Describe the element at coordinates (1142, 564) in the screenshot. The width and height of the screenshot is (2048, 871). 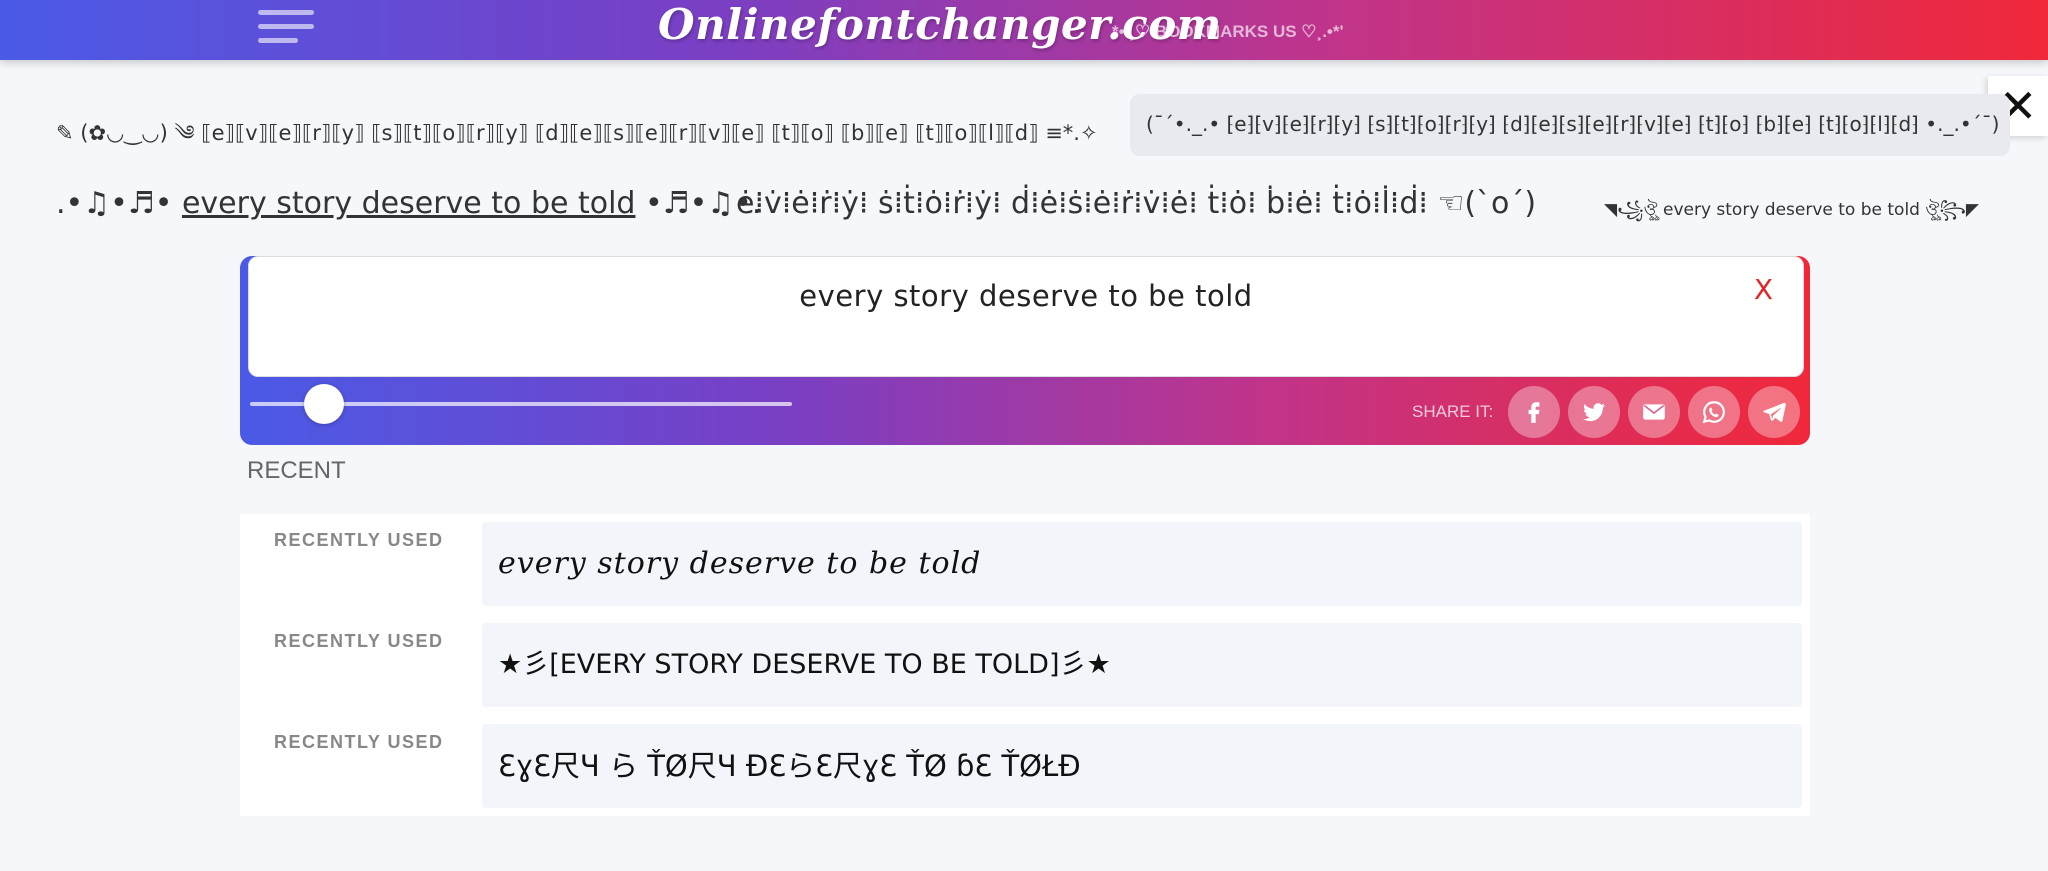
I see `recent-text: every story deserve to be told` at that location.